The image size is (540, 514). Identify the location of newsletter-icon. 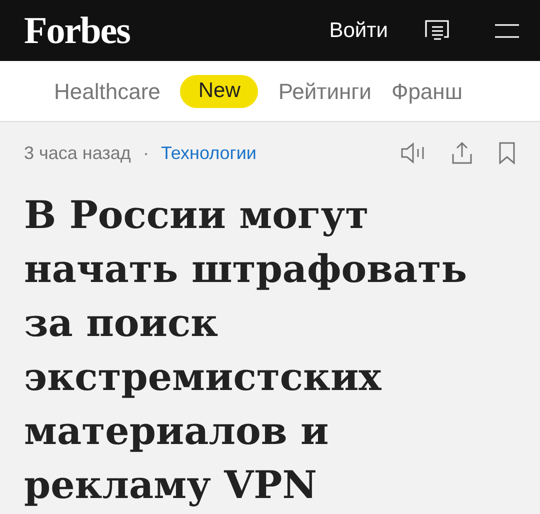
(437, 30).